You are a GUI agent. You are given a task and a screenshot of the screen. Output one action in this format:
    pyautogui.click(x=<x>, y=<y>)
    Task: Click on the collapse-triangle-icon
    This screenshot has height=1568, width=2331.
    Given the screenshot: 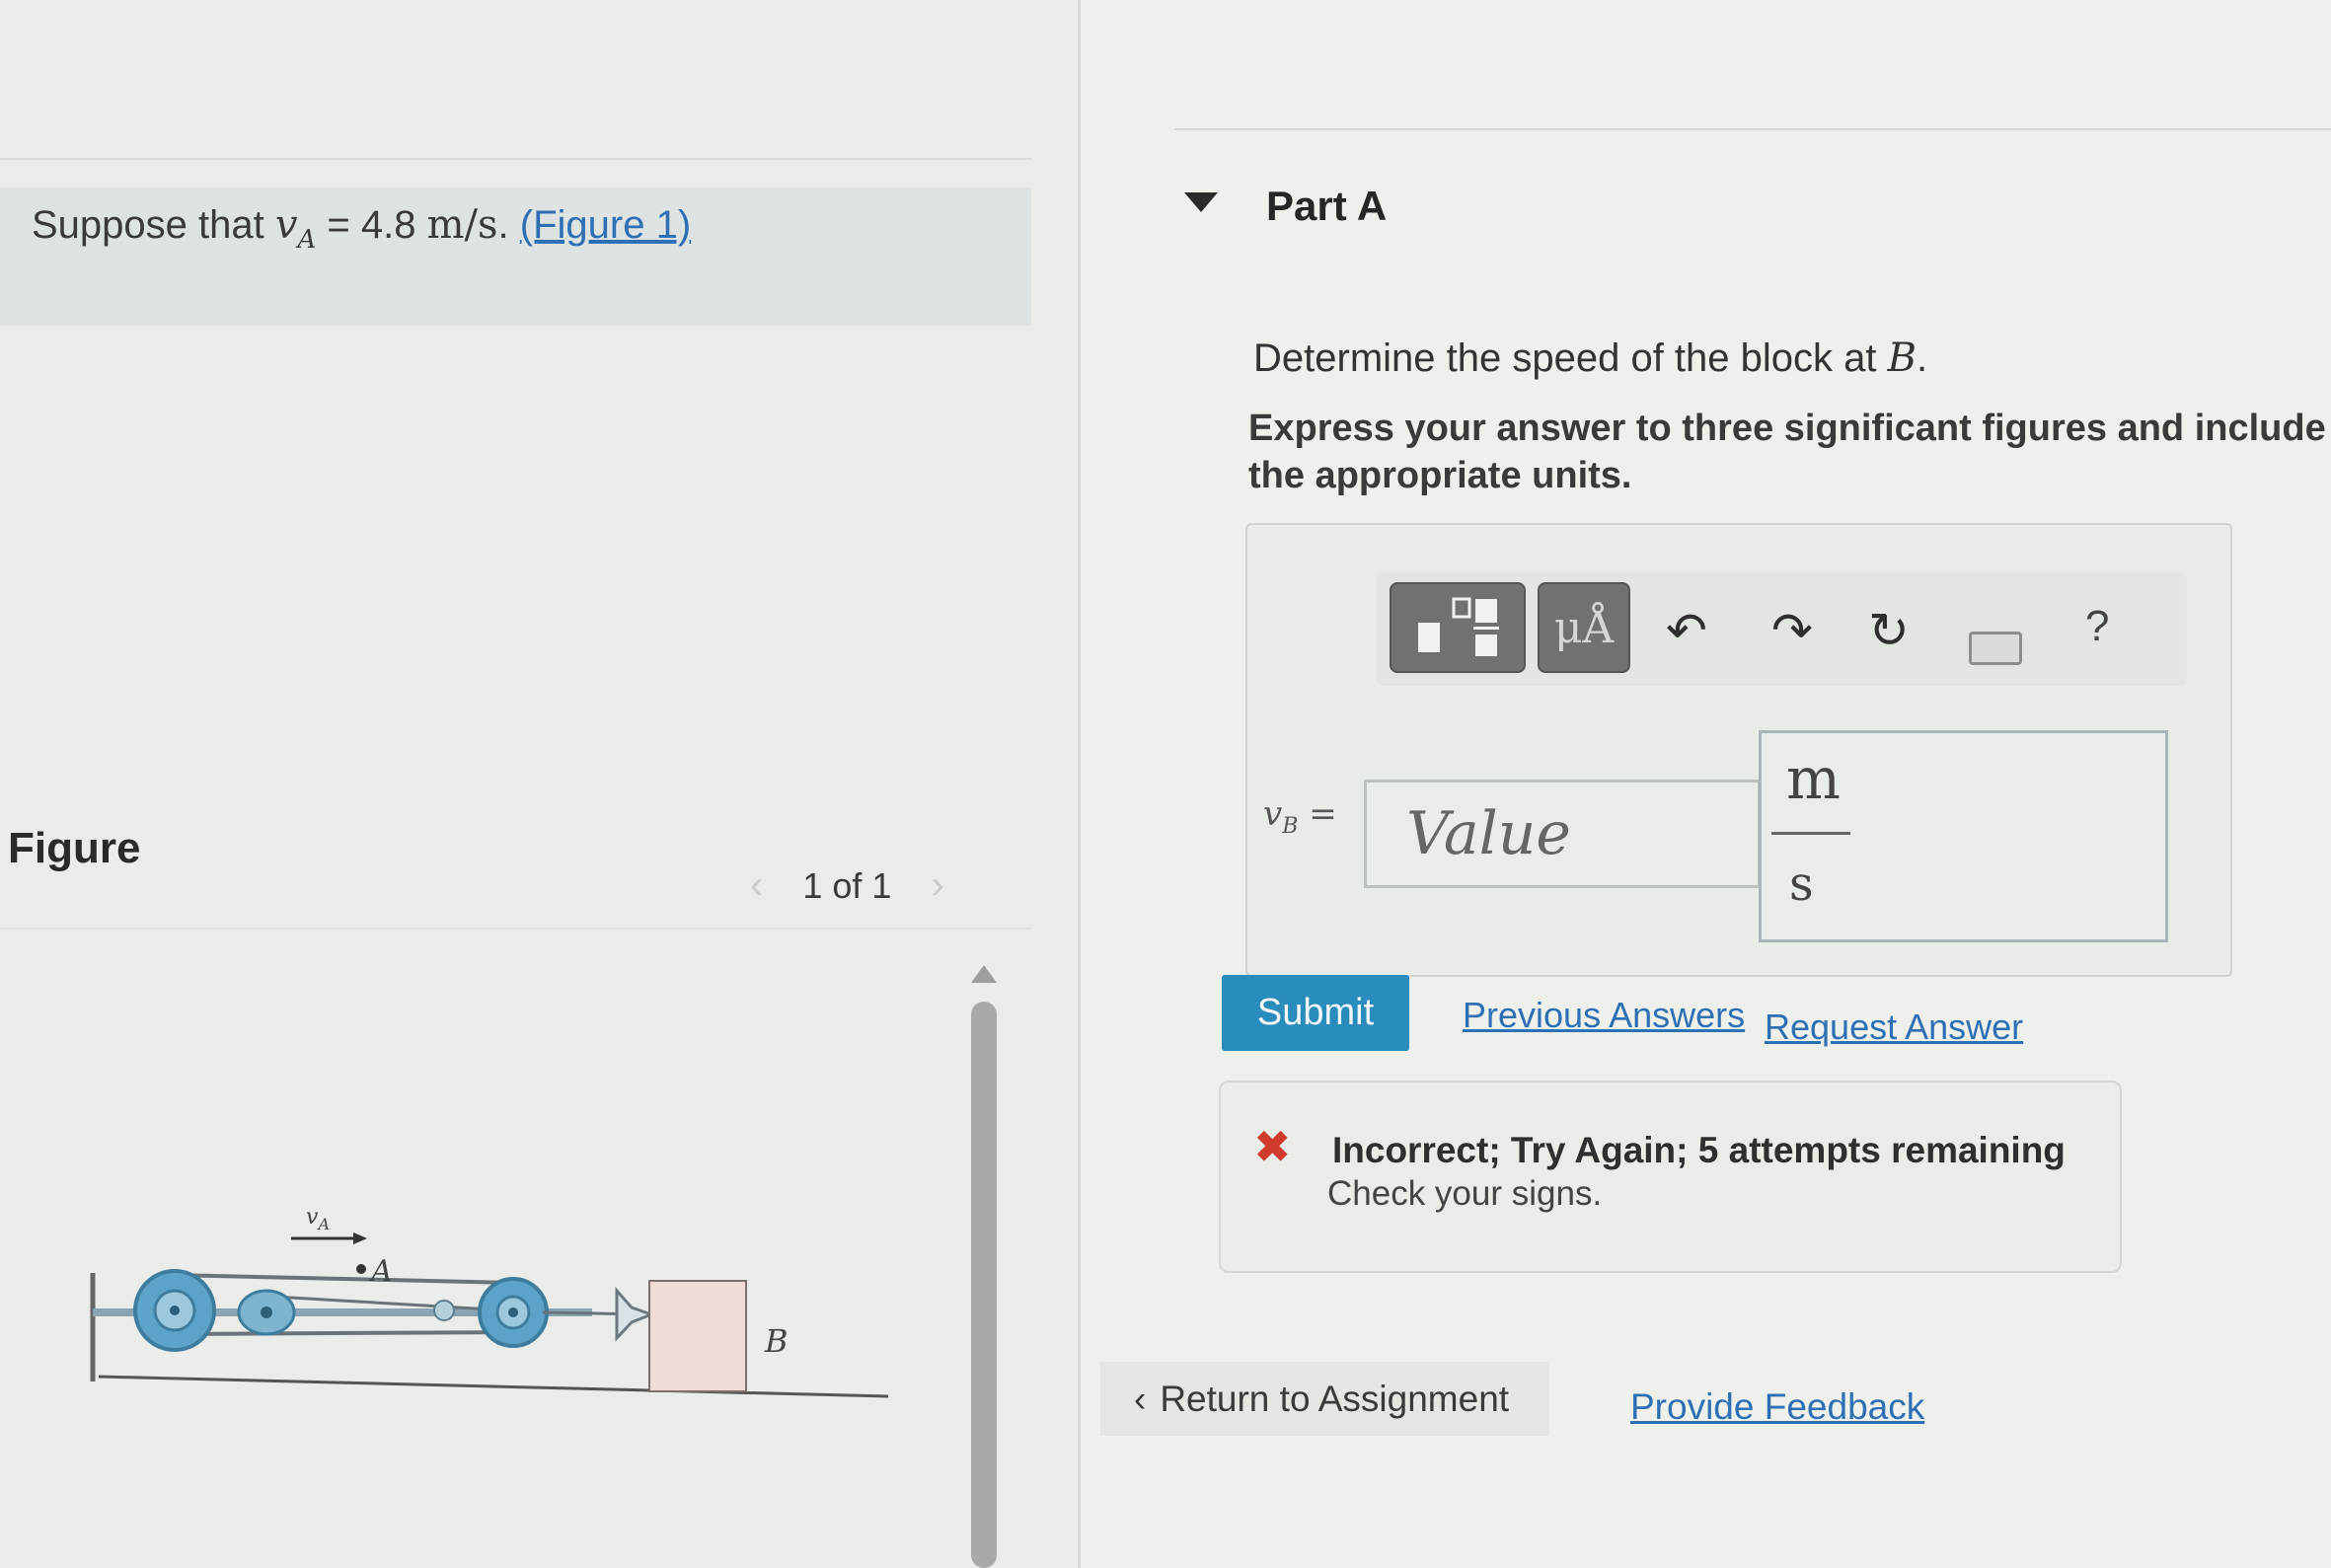 What is the action you would take?
    pyautogui.click(x=1201, y=202)
    